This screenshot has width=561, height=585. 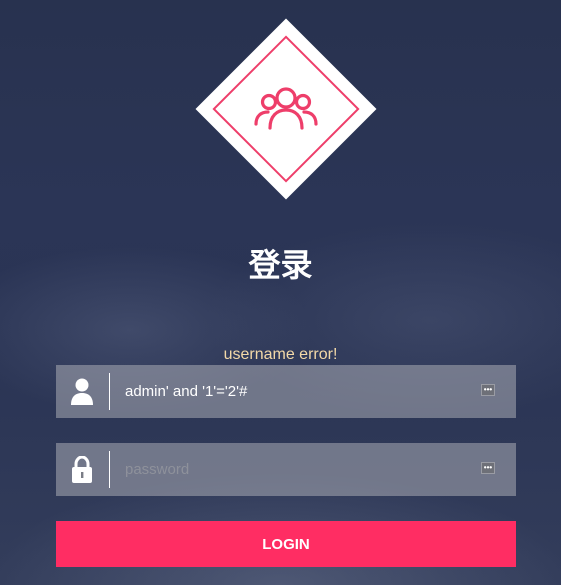 What do you see at coordinates (82, 469) in the screenshot?
I see `lock-icon` at bounding box center [82, 469].